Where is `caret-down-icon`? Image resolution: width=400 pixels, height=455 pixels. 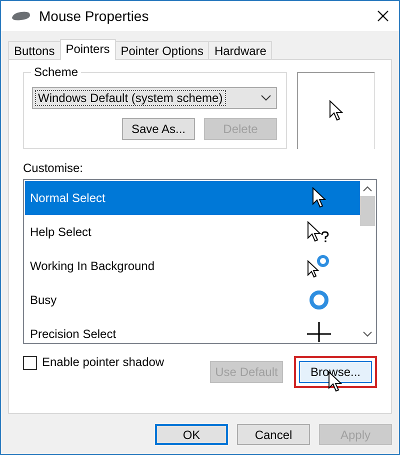 caret-down-icon is located at coordinates (367, 334).